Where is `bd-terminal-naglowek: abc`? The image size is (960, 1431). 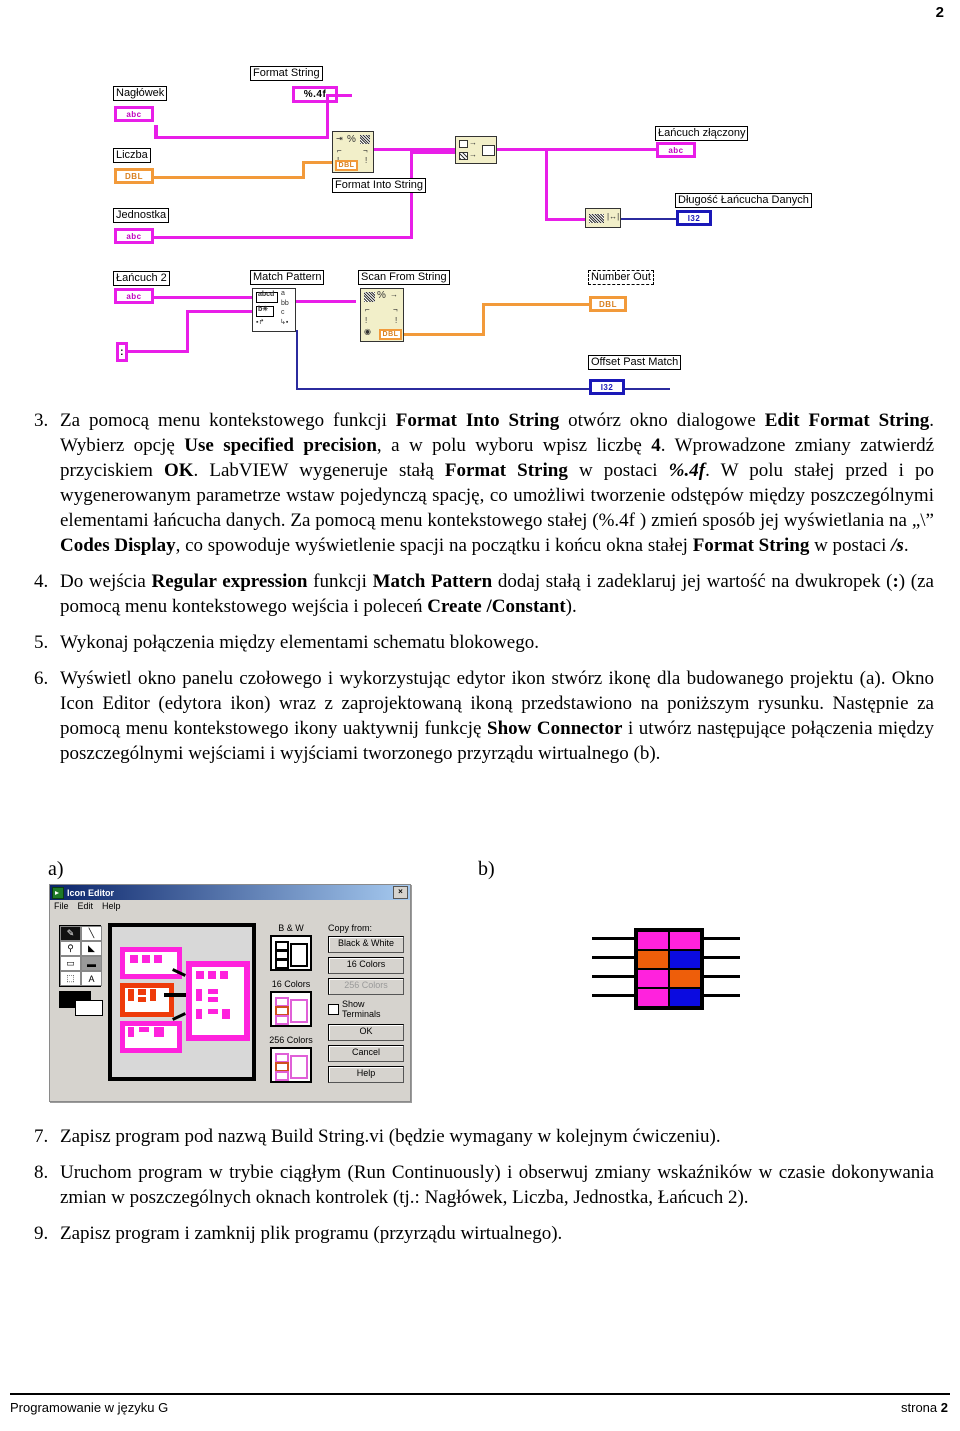 bd-terminal-naglowek: abc is located at coordinates (134, 114).